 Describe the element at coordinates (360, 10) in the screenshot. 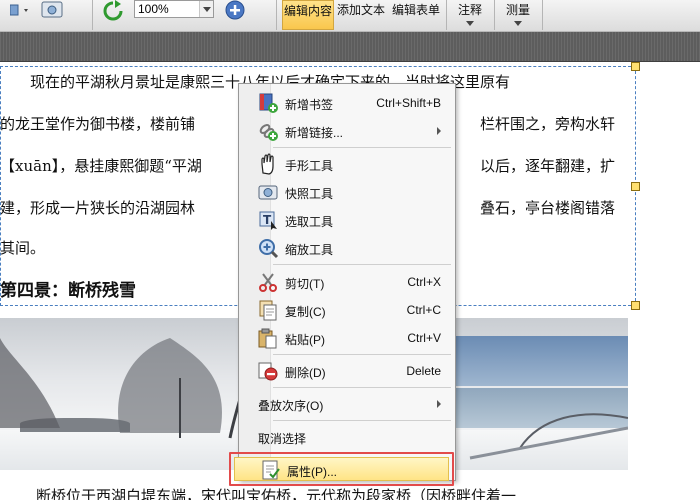

I see `tab-add-text-label: 添加文本` at that location.